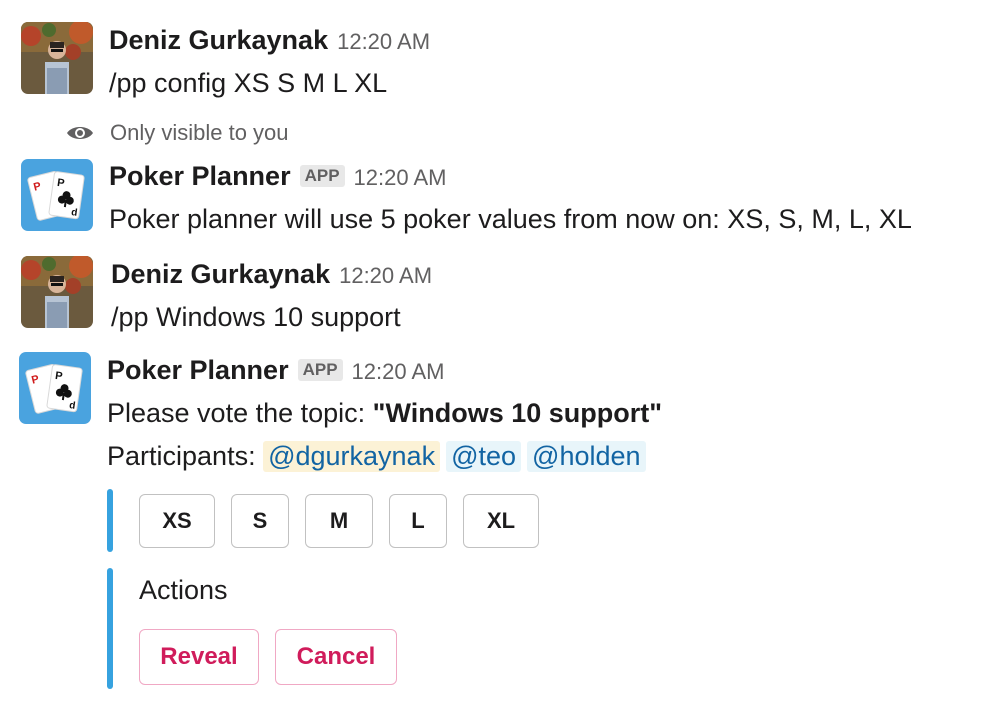 Image resolution: width=991 pixels, height=701 pixels. Describe the element at coordinates (199, 657) in the screenshot. I see `reveal-button: Reveal` at that location.